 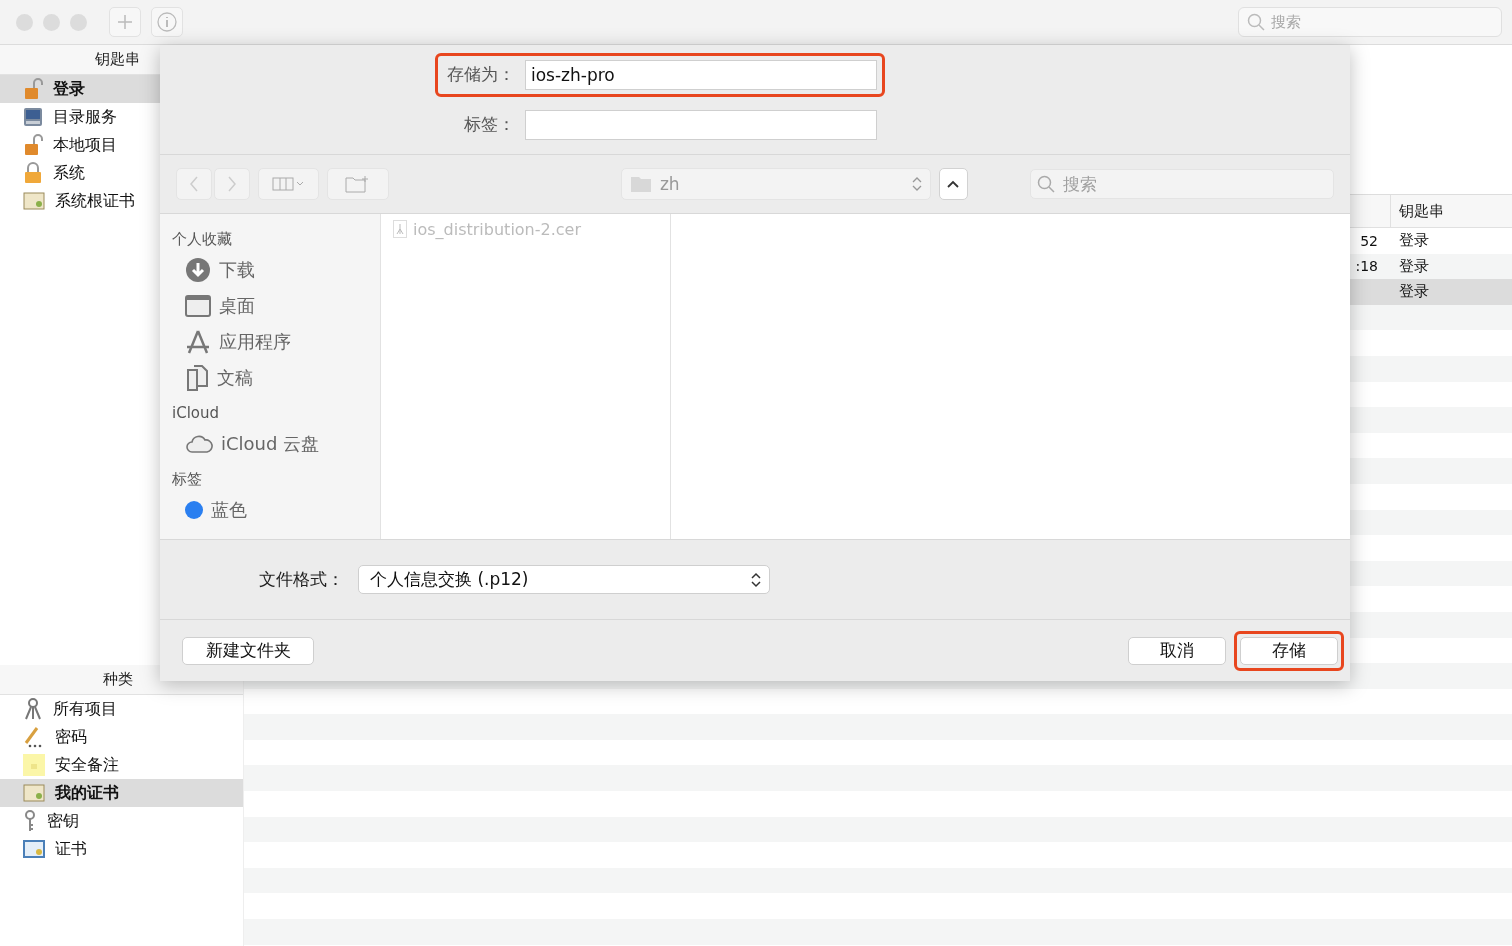 What do you see at coordinates (489, 124) in the screenshot?
I see `field-label: 标签：` at bounding box center [489, 124].